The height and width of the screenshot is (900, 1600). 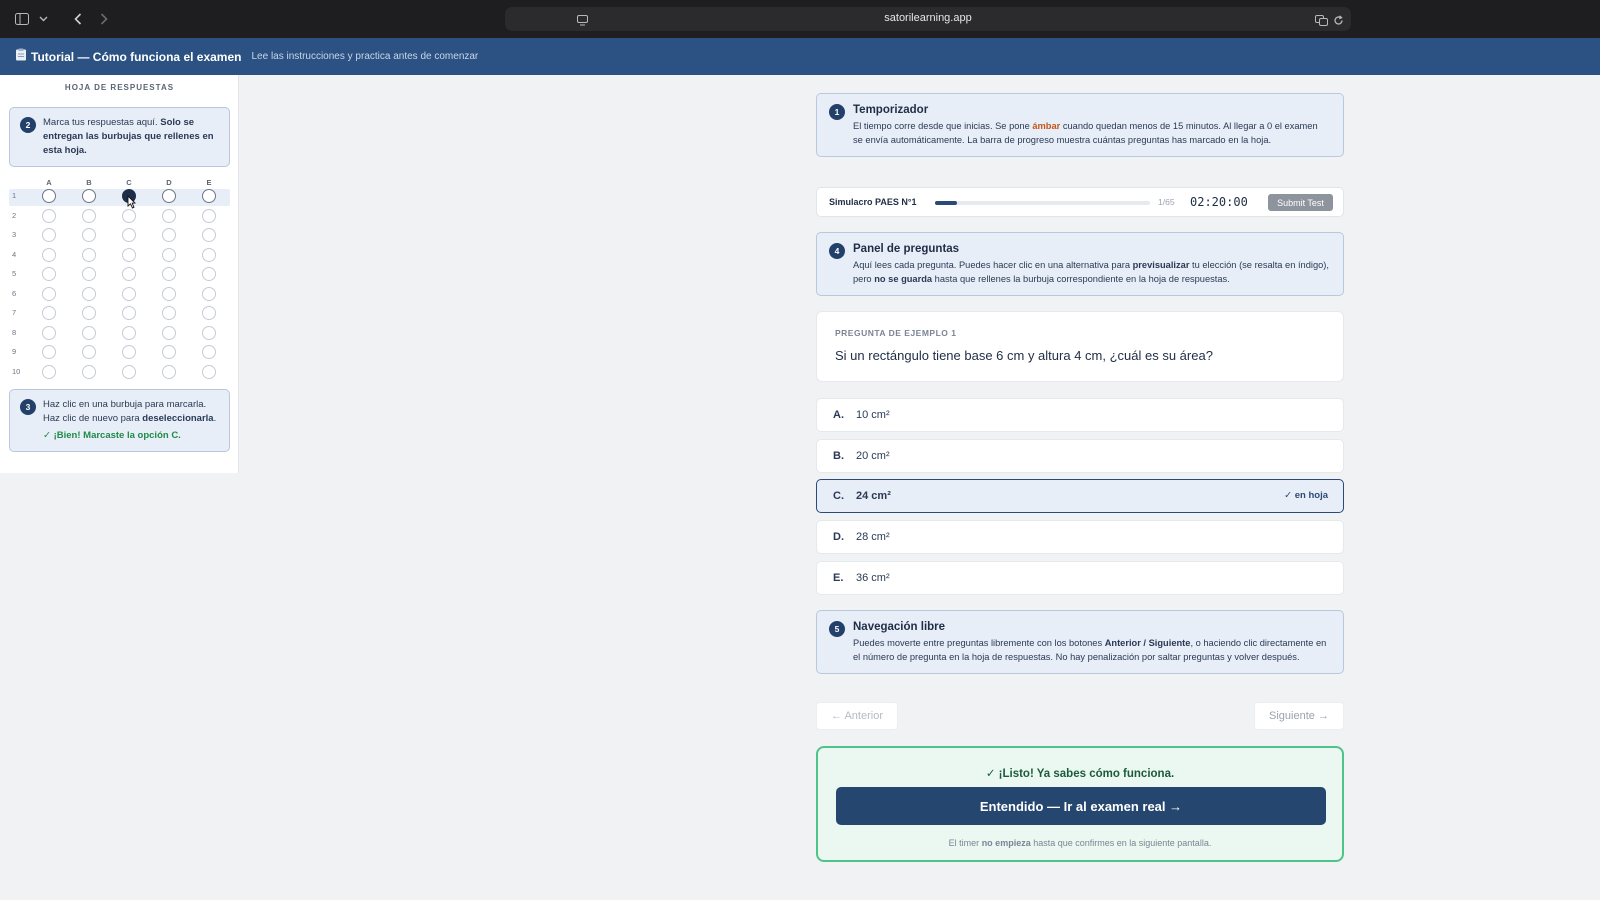 What do you see at coordinates (129, 215) in the screenshot?
I see `bubble-2-c` at bounding box center [129, 215].